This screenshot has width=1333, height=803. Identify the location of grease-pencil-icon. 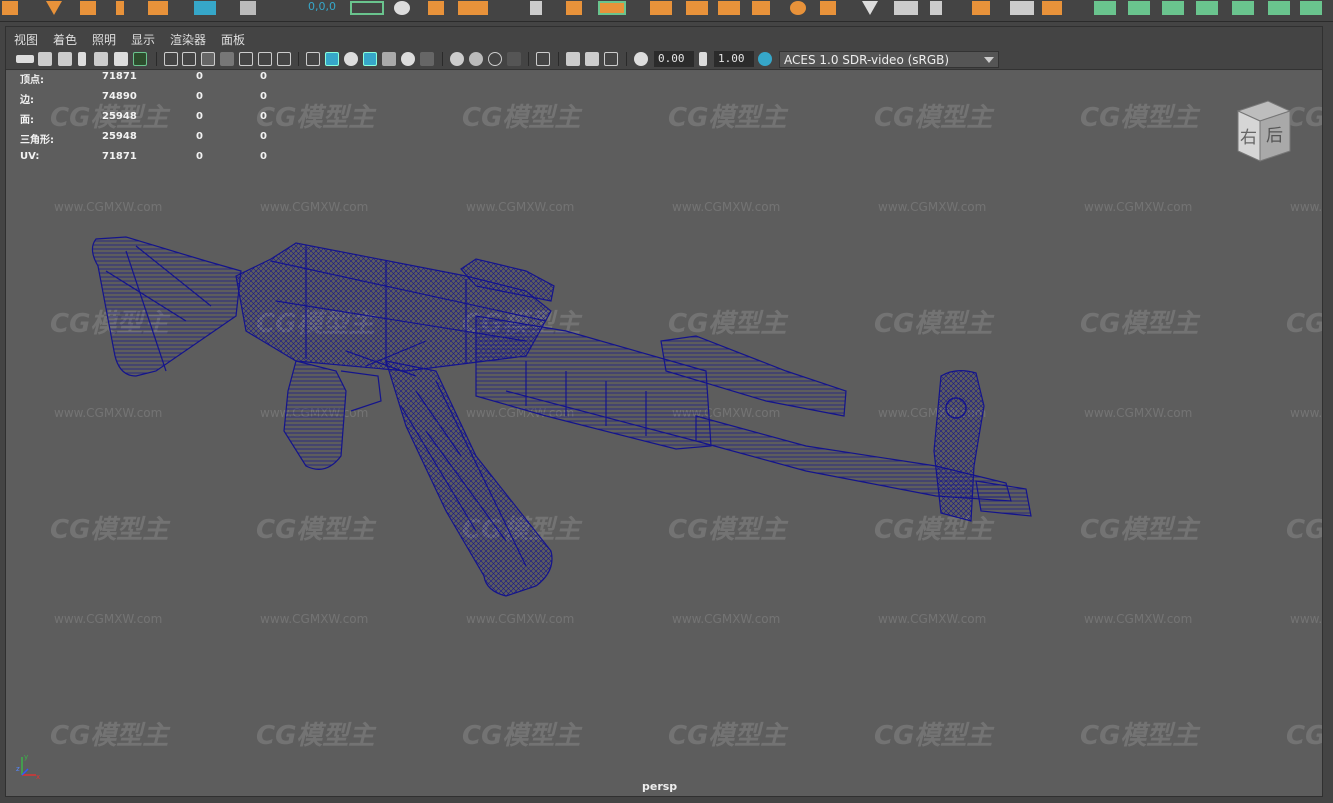
(121, 59).